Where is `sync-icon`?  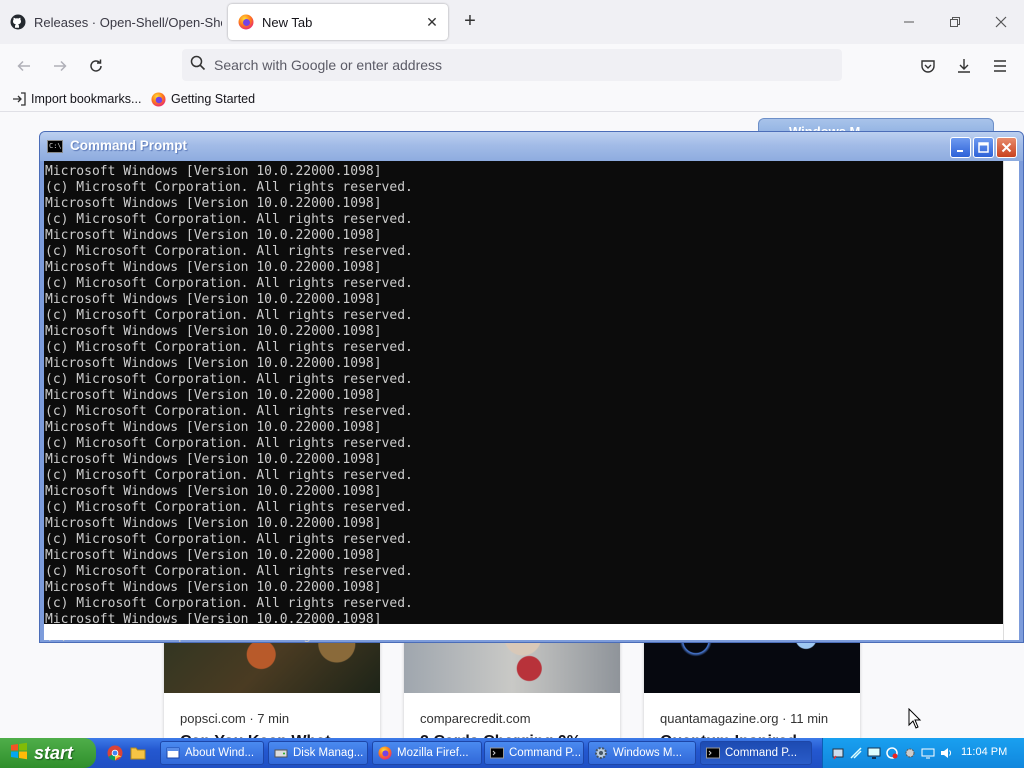 sync-icon is located at coordinates (892, 753).